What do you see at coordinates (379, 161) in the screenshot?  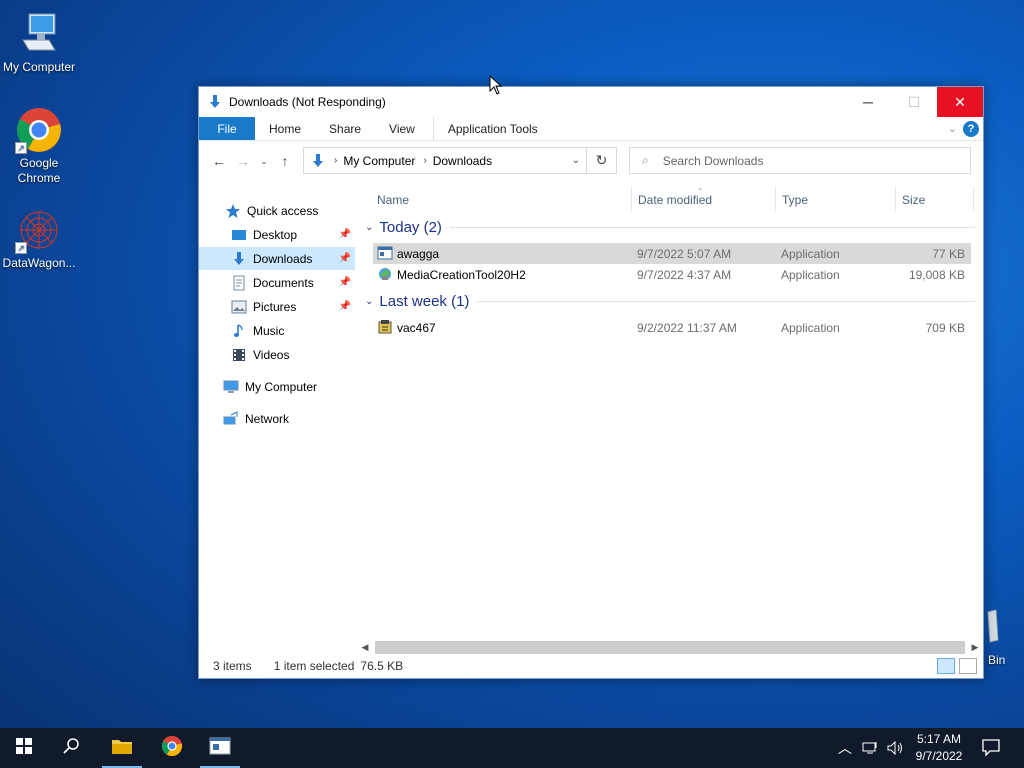 I see `breadcrumb-my-computer: My Computer` at bounding box center [379, 161].